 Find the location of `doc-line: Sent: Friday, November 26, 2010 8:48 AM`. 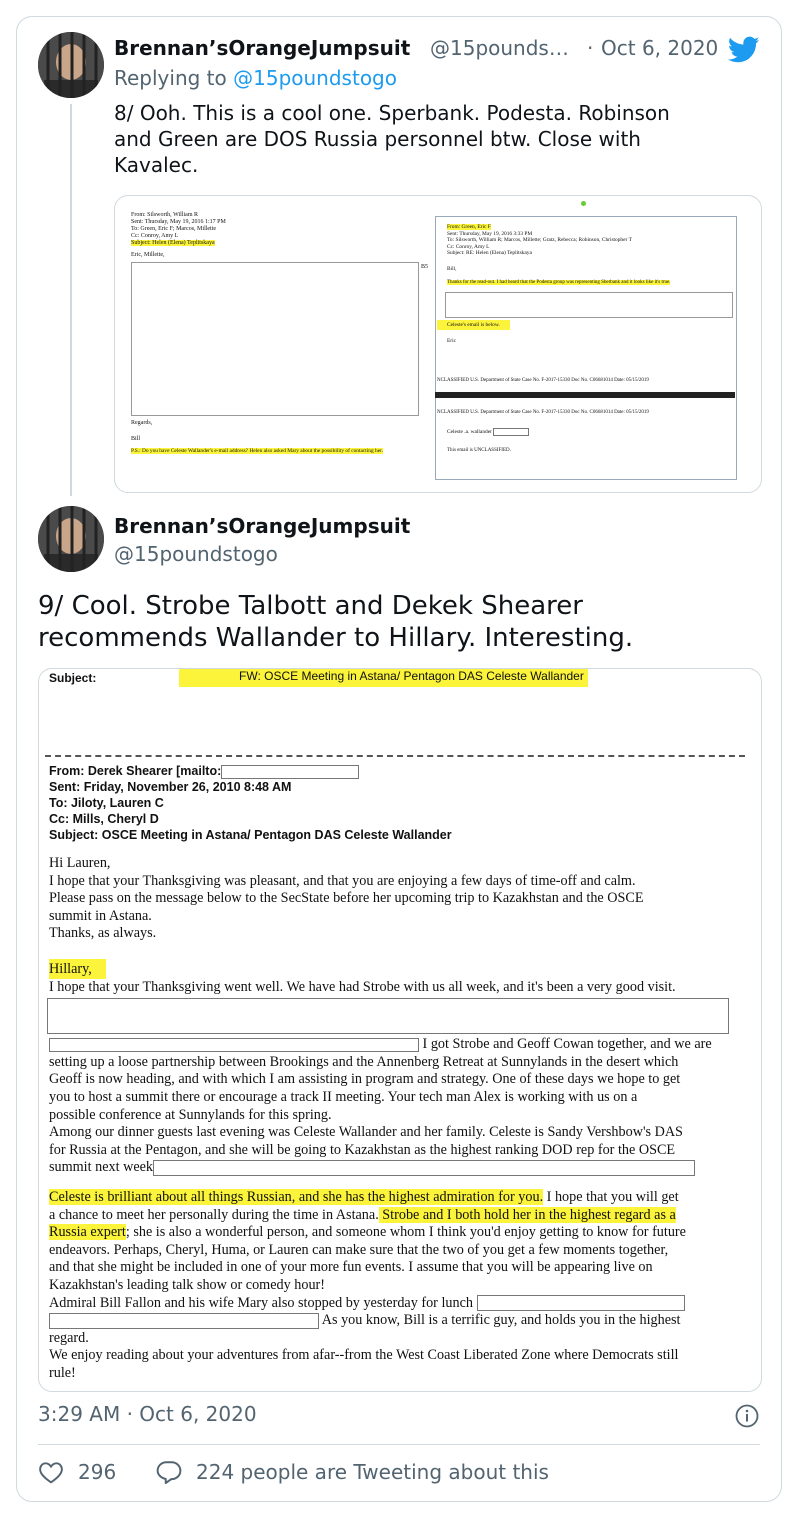

doc-line: Sent: Friday, November 26, 2010 8:48 AM is located at coordinates (170, 787).